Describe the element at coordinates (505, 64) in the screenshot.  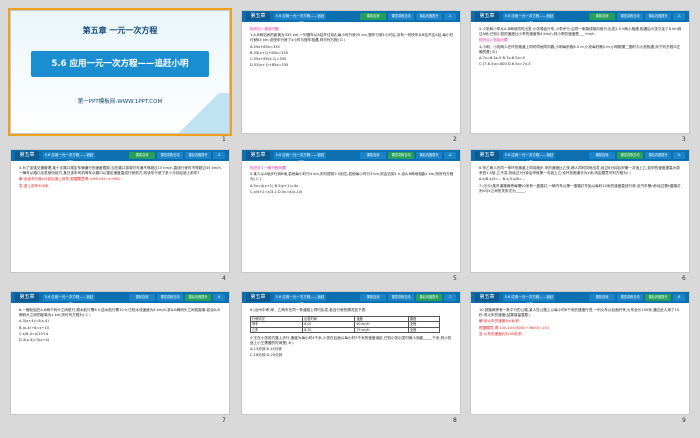
I see `content-line: C.(7-6.5)x=400 D.6.5x=7x-5` at that location.